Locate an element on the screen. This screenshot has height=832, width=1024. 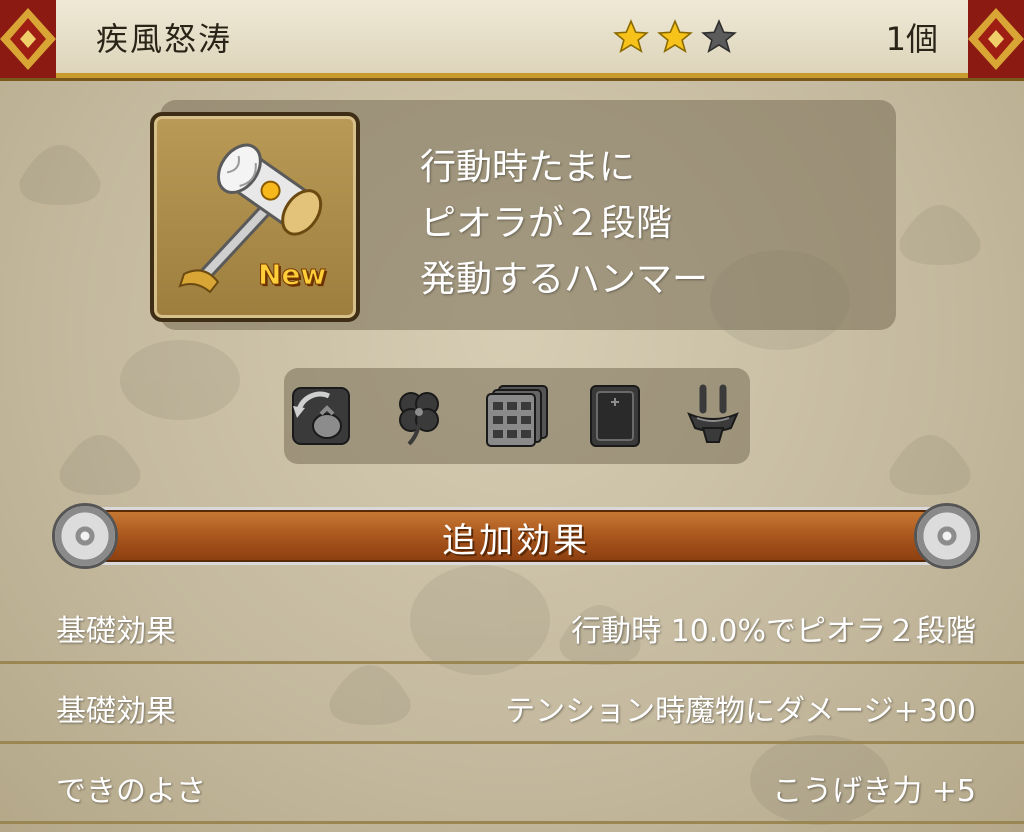
attribute-icons is located at coordinates (517, 416).